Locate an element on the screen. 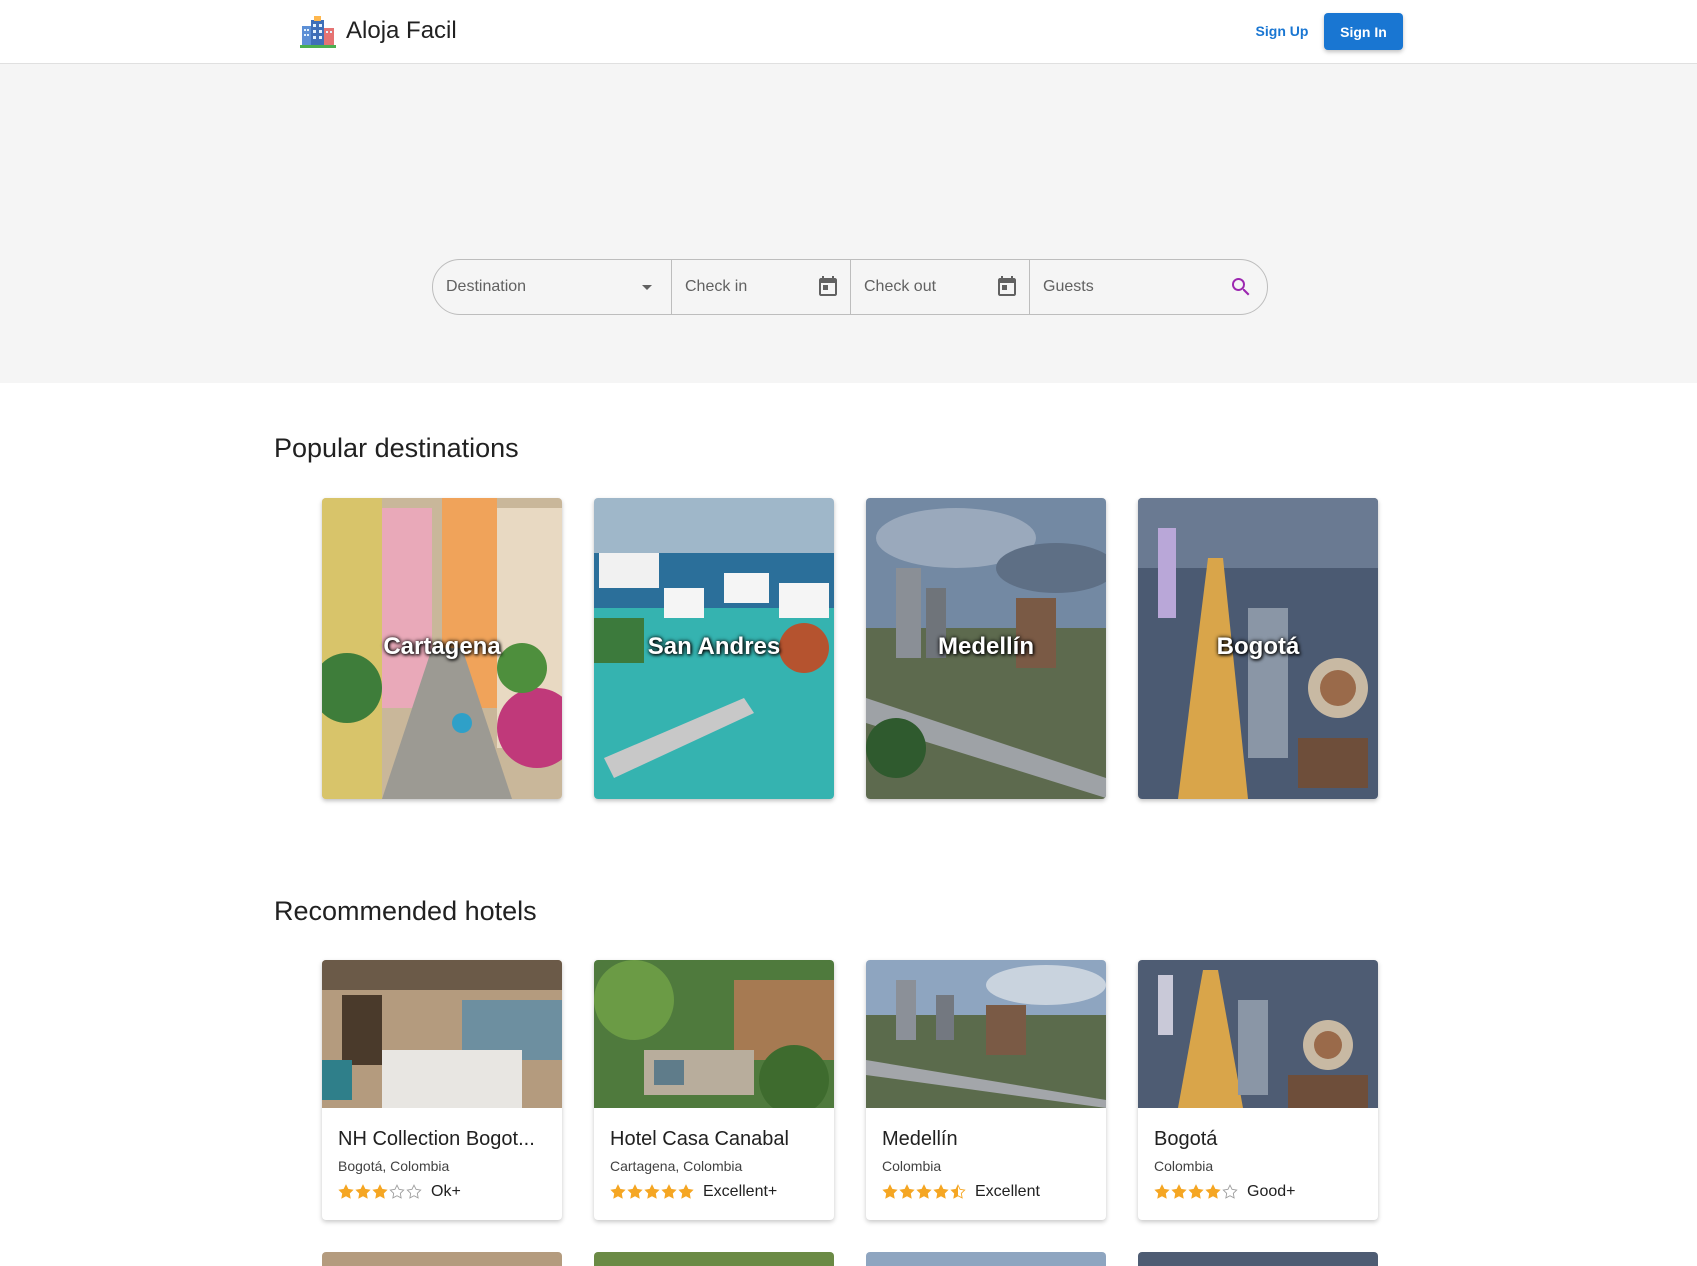 This screenshot has width=1697, height=1266. destination-label: San Andres is located at coordinates (714, 646).